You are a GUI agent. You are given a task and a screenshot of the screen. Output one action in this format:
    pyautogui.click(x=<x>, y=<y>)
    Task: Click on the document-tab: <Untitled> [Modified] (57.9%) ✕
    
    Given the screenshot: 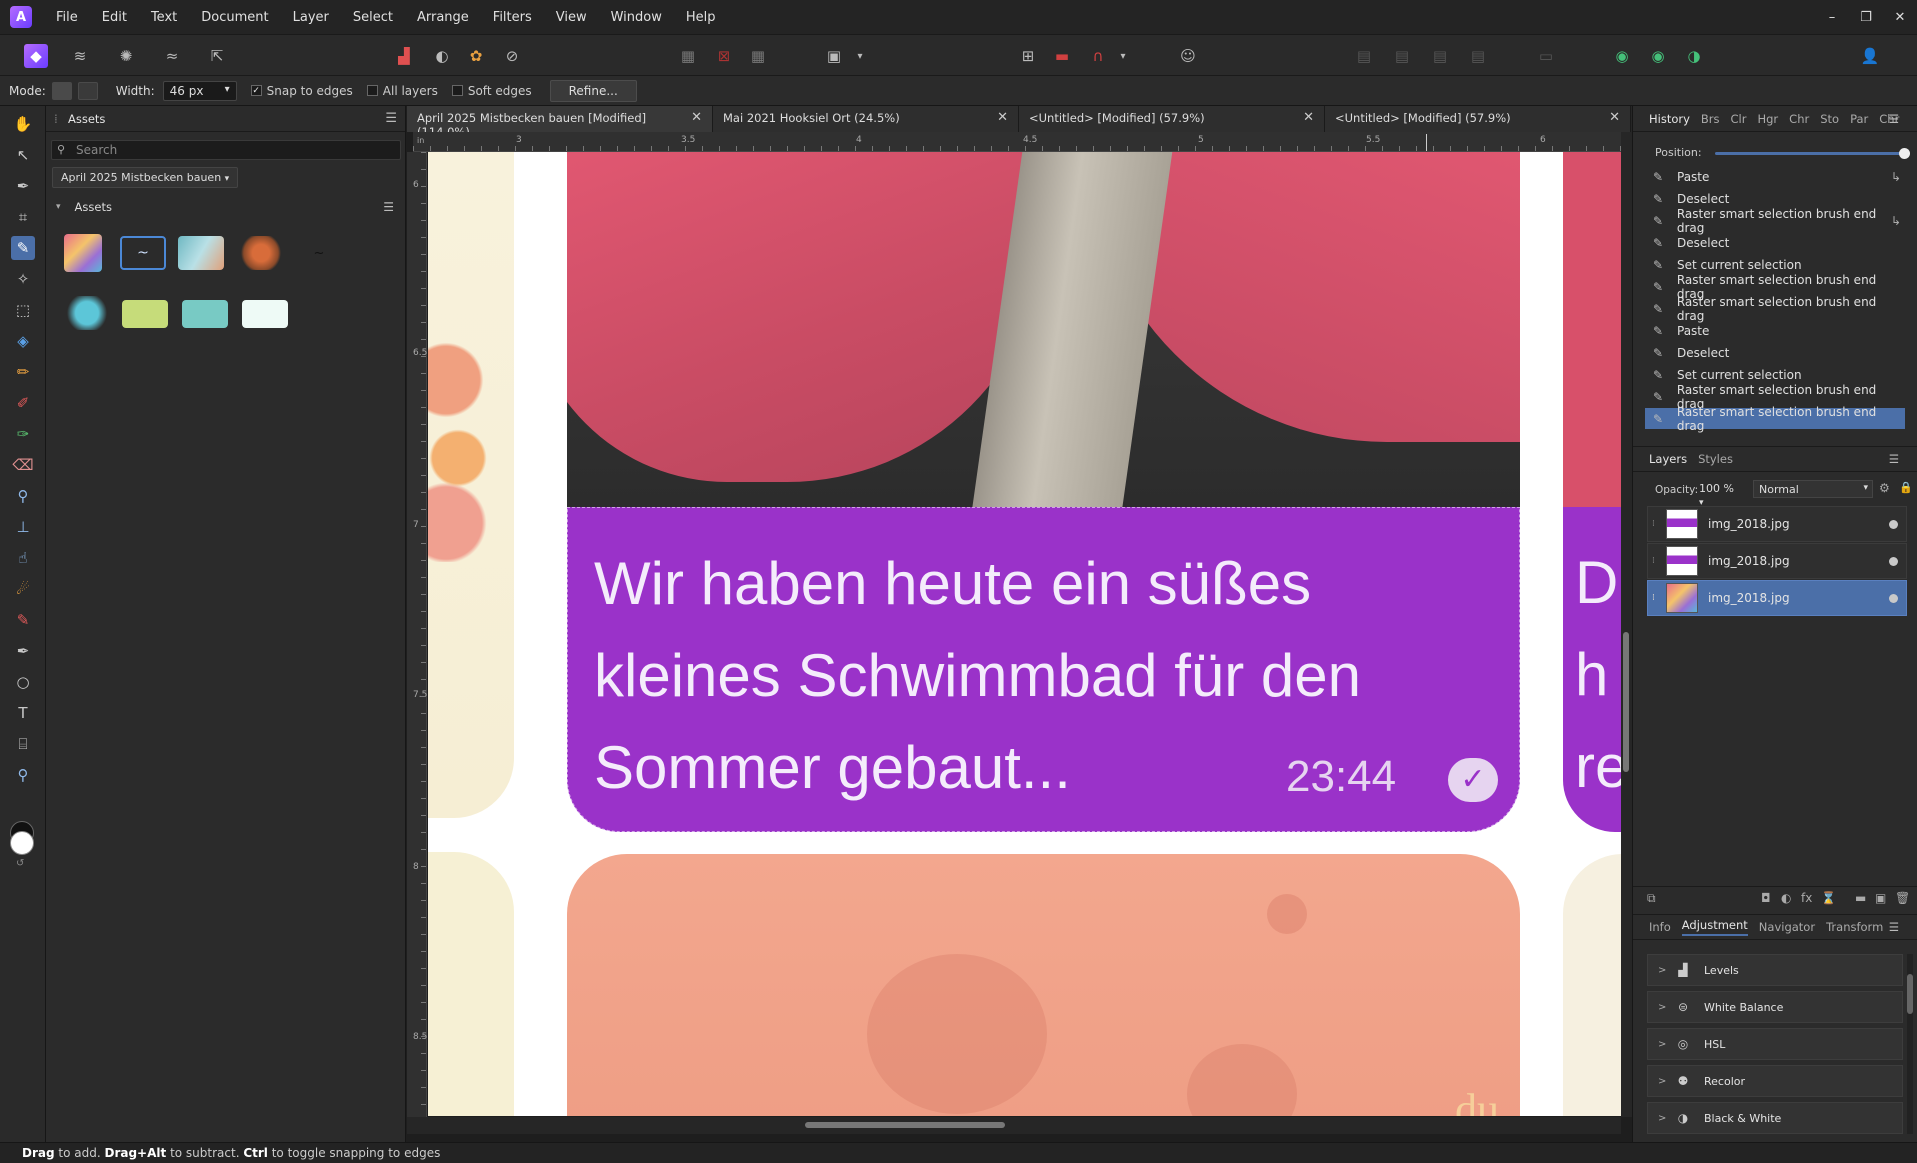 What is the action you would take?
    pyautogui.click(x=1172, y=119)
    